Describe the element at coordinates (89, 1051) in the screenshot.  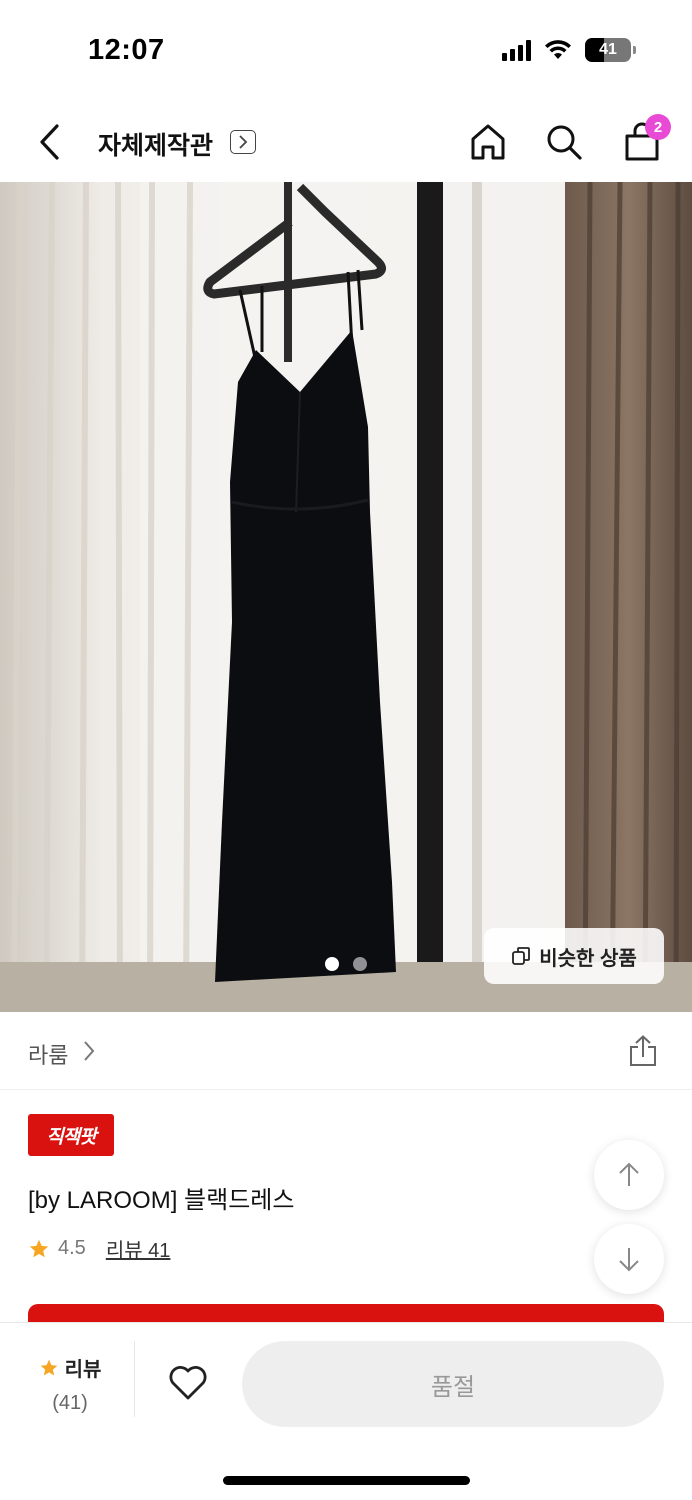
I see `chevron-right-icon` at that location.